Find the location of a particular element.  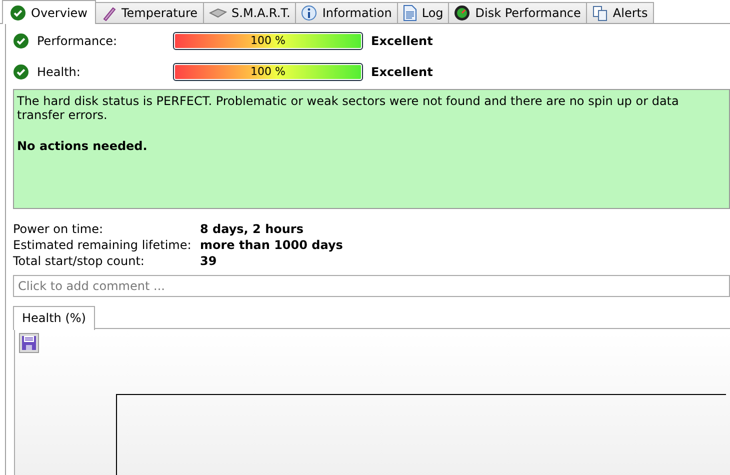

action-message: No actions needed. is located at coordinates (82, 146).